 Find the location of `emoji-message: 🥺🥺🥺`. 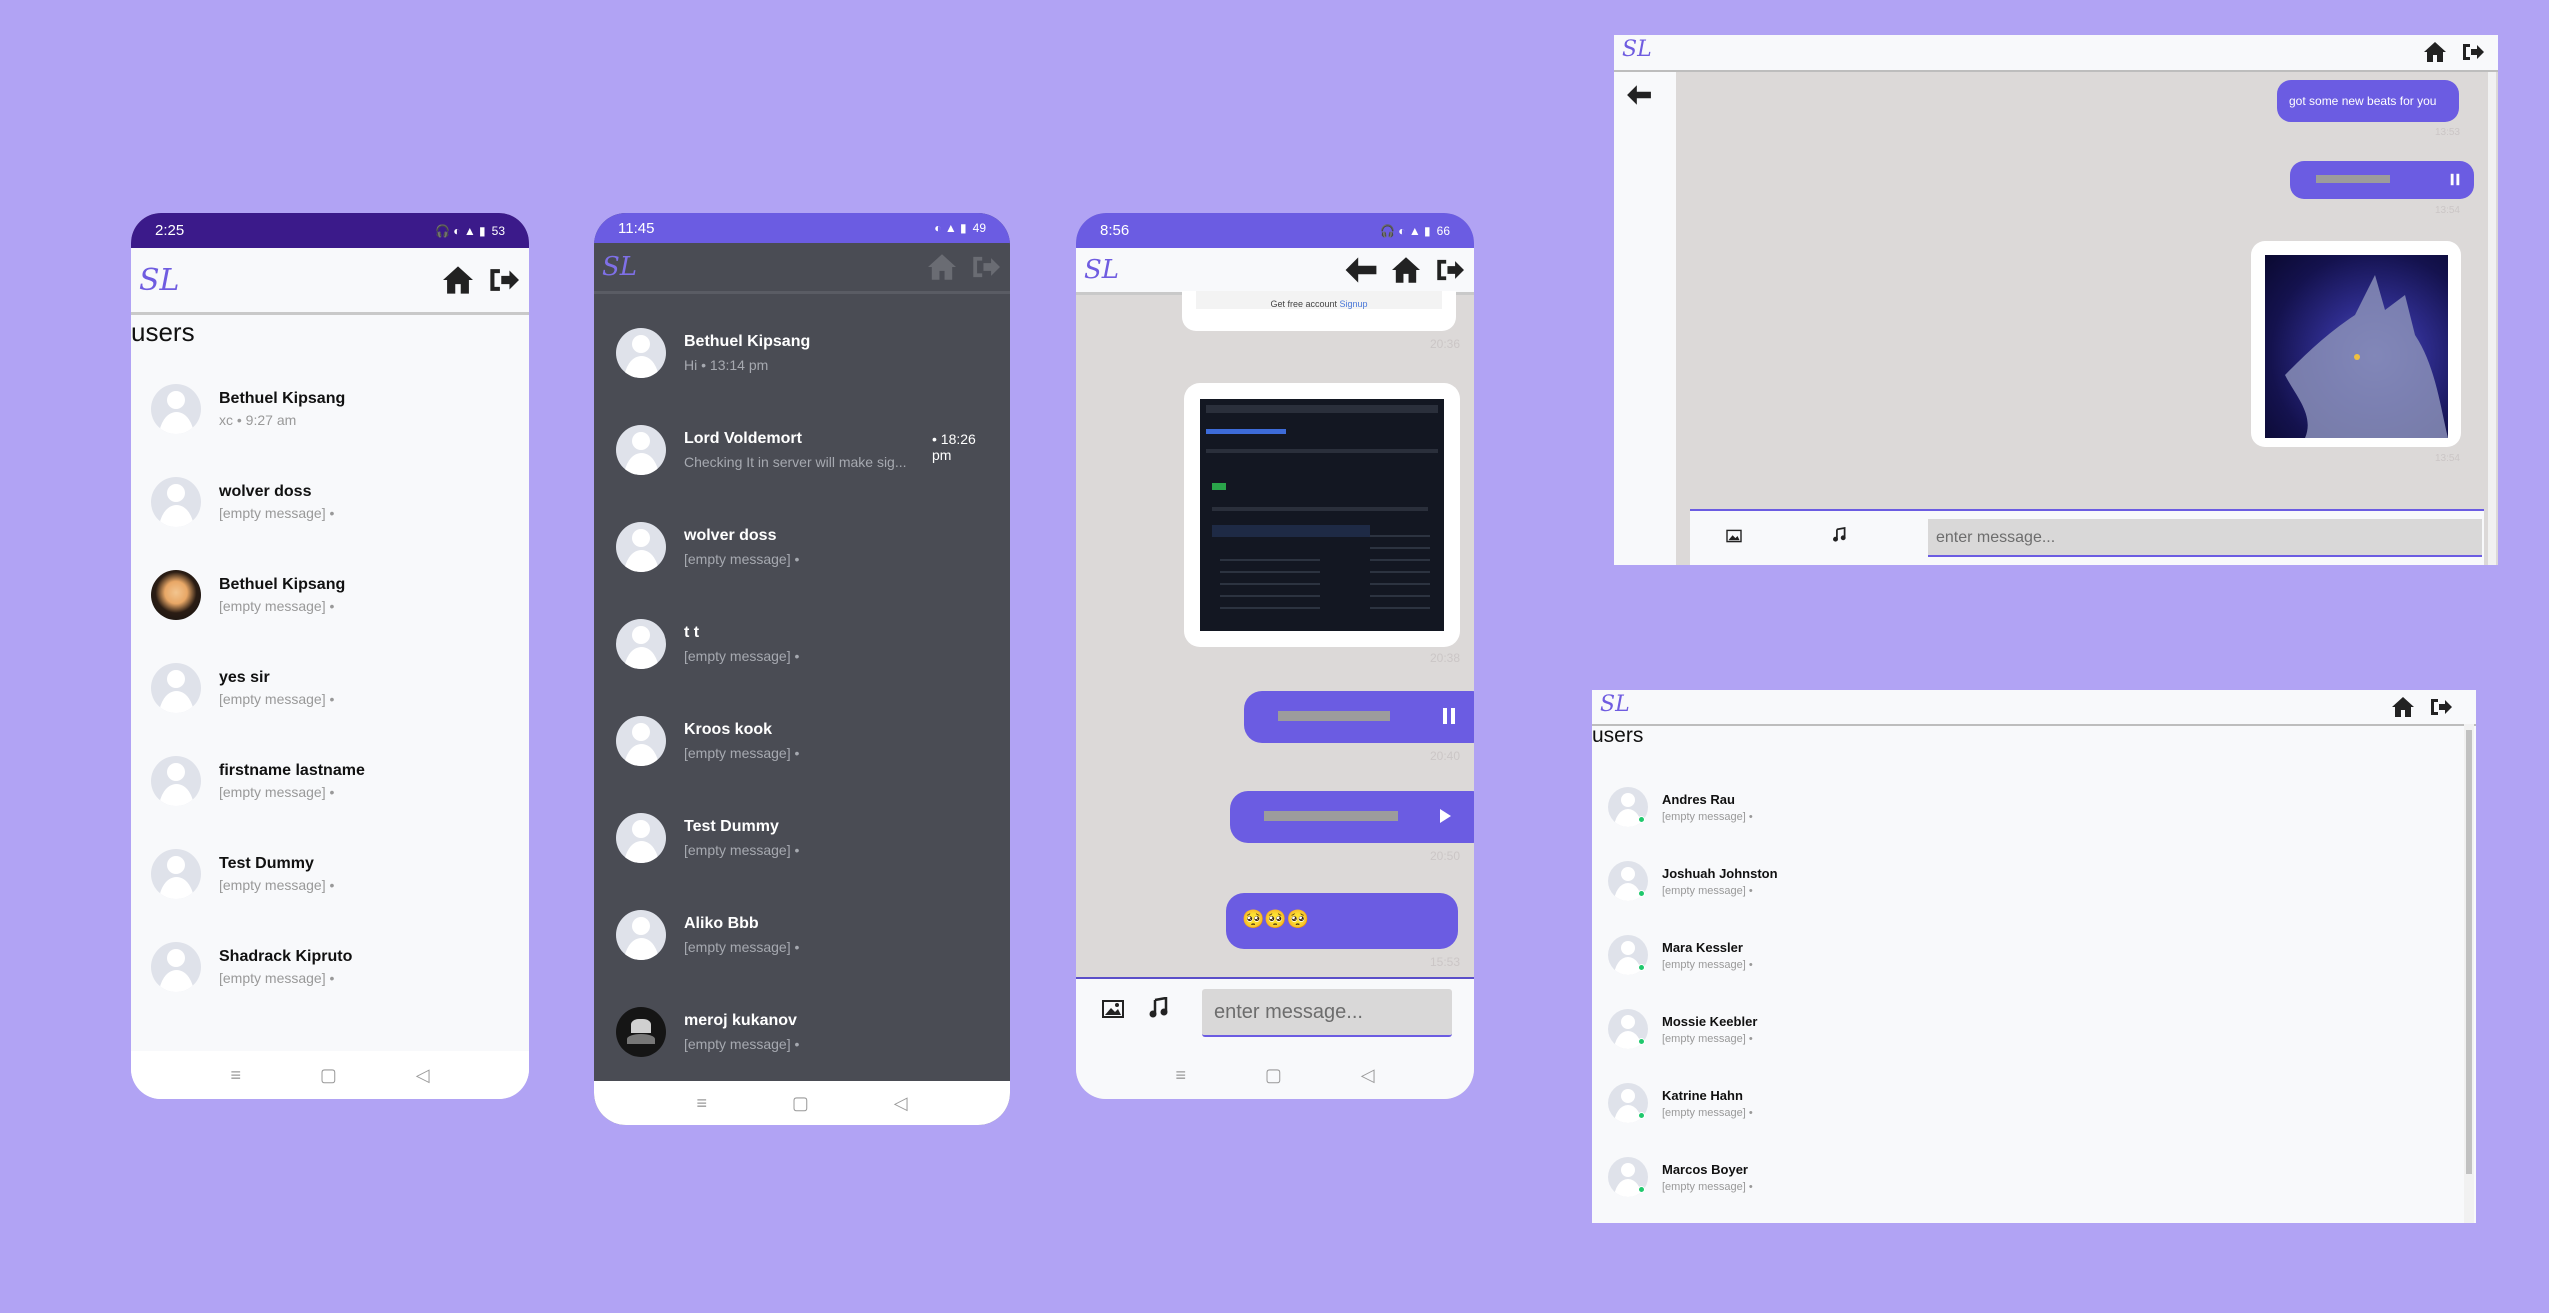

emoji-message: 🥺🥺🥺 is located at coordinates (1342, 921).